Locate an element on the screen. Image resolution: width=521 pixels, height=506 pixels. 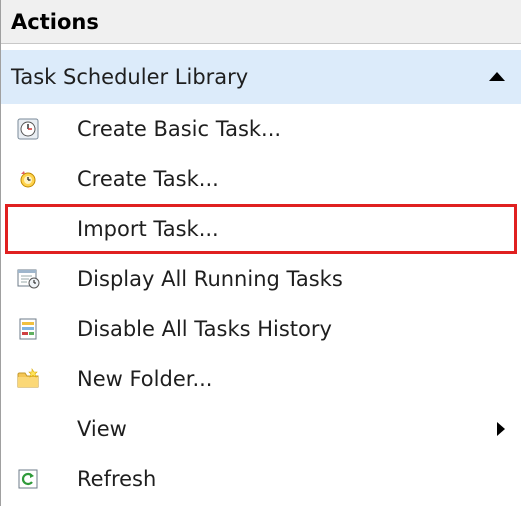
section-title: Task Scheduler Library is located at coordinates (130, 77).